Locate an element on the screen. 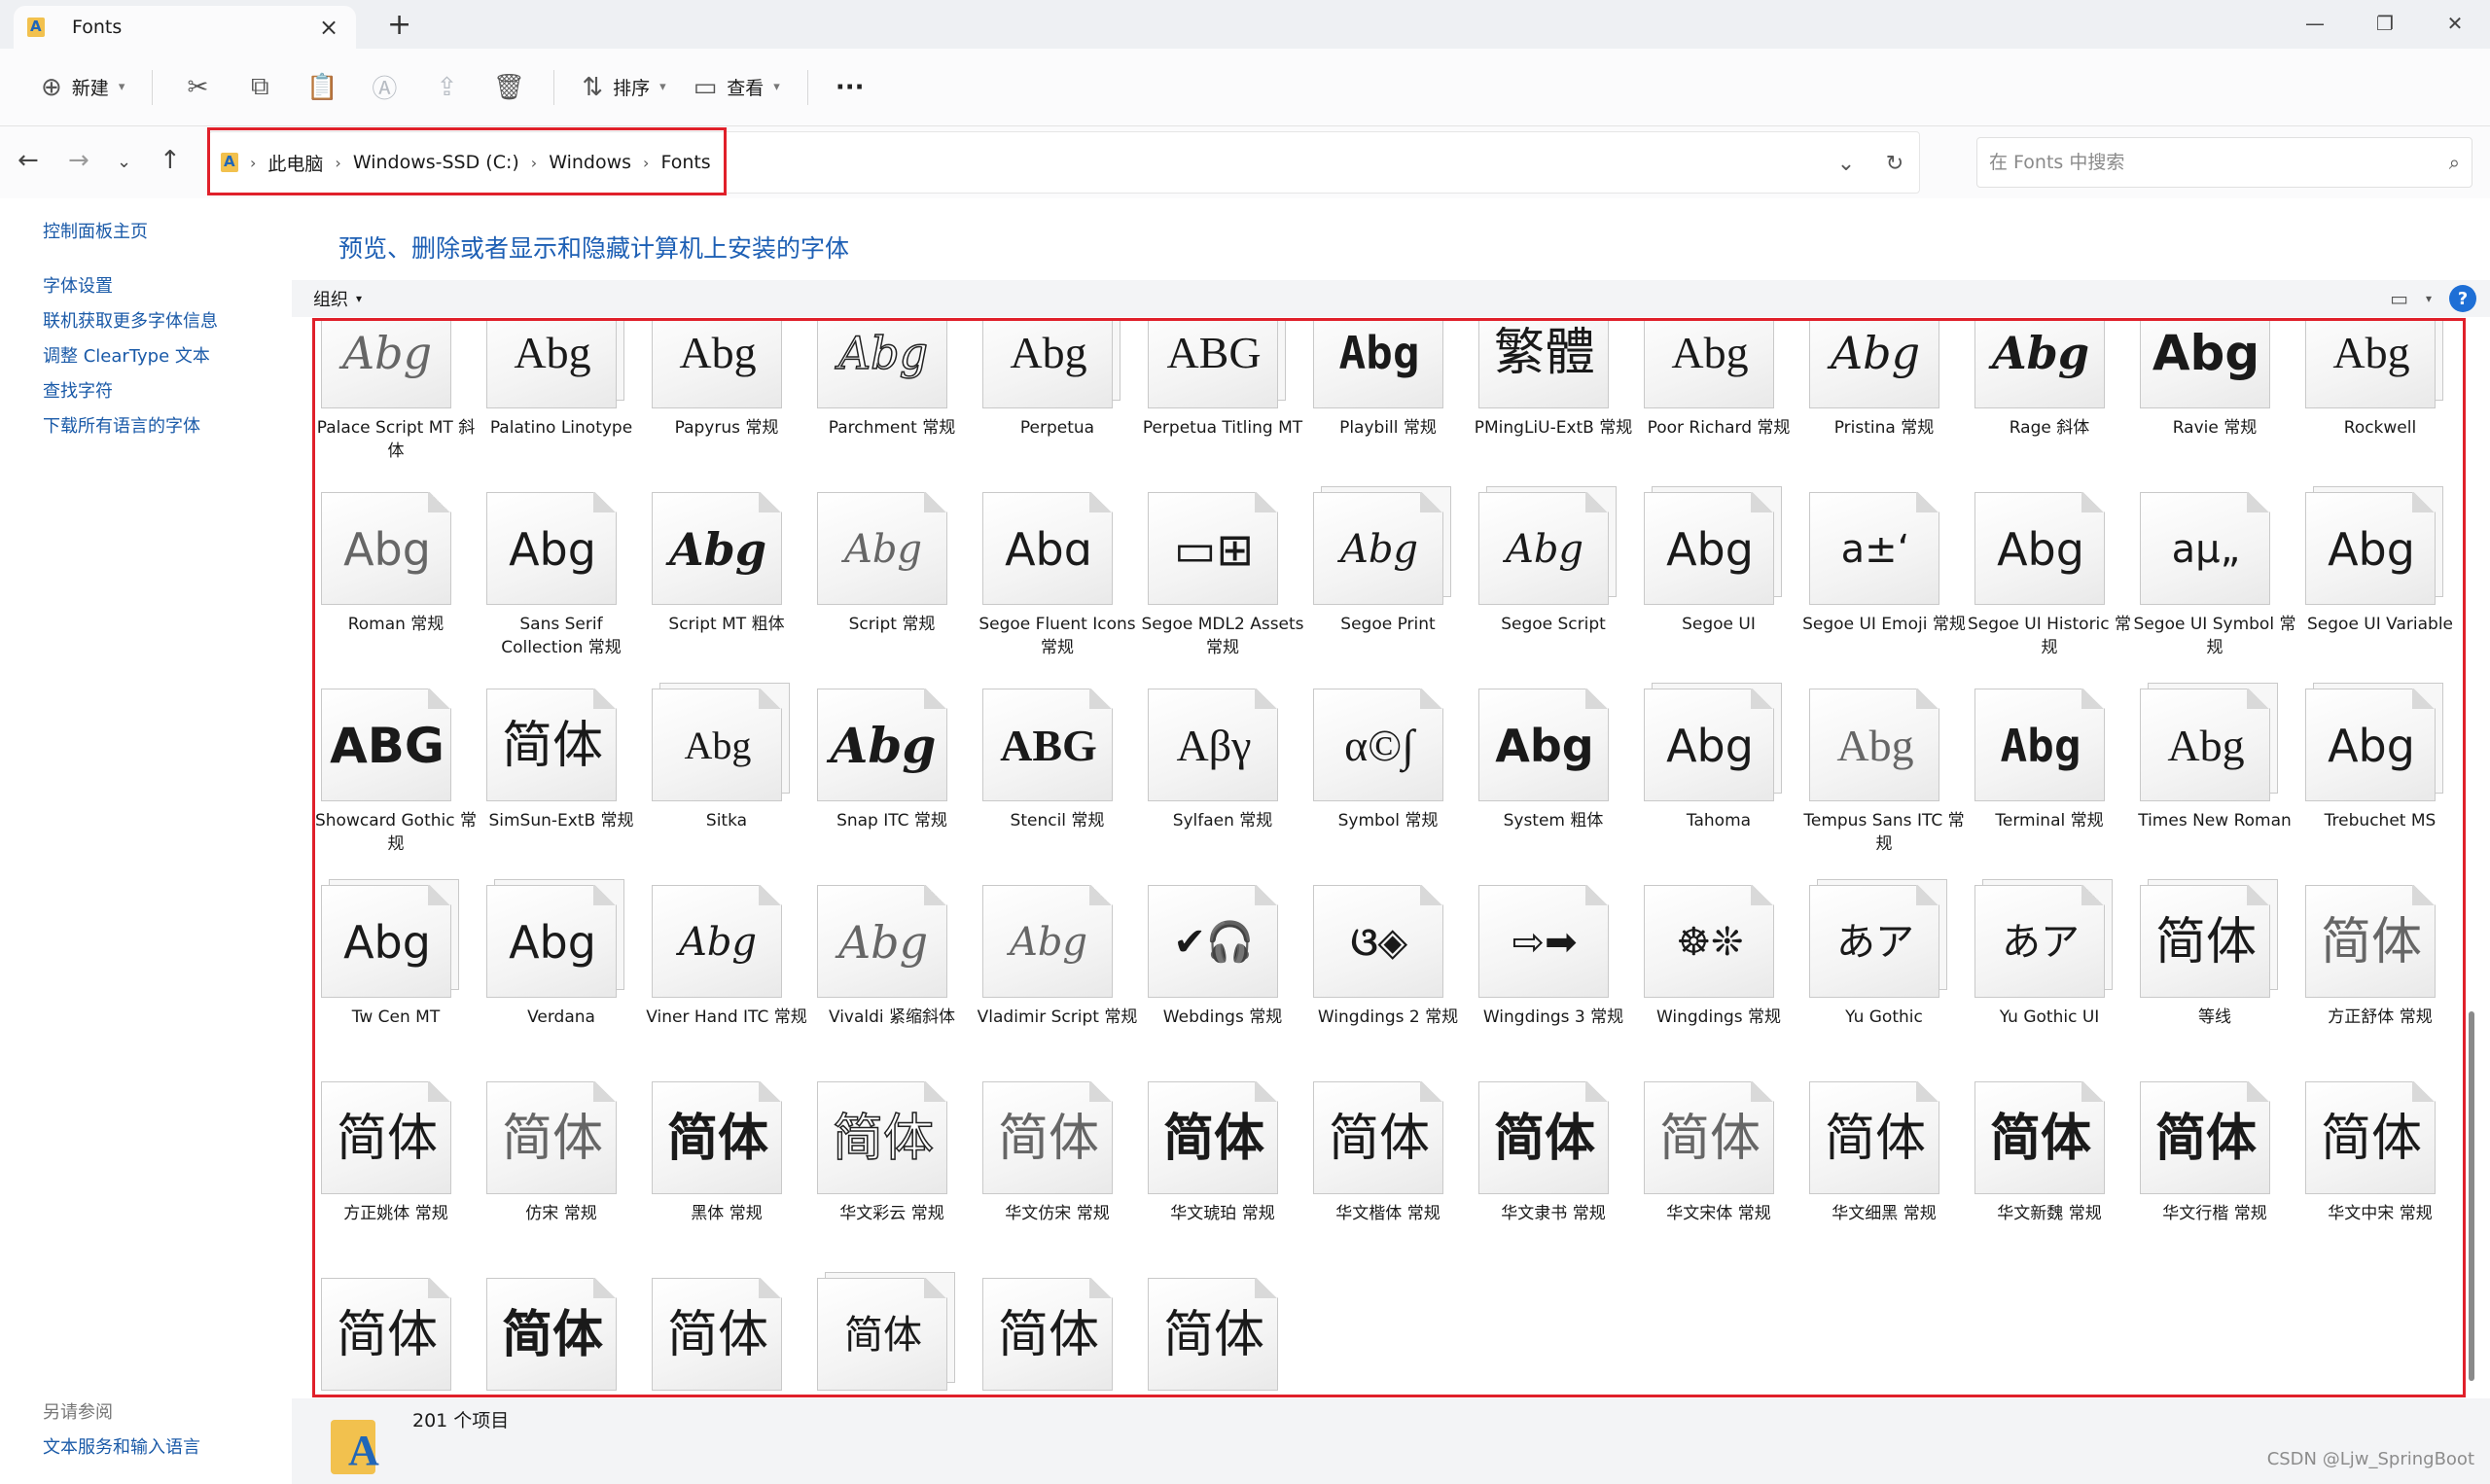 The height and width of the screenshot is (1484, 2490). sort-label: 排序 is located at coordinates (632, 89).